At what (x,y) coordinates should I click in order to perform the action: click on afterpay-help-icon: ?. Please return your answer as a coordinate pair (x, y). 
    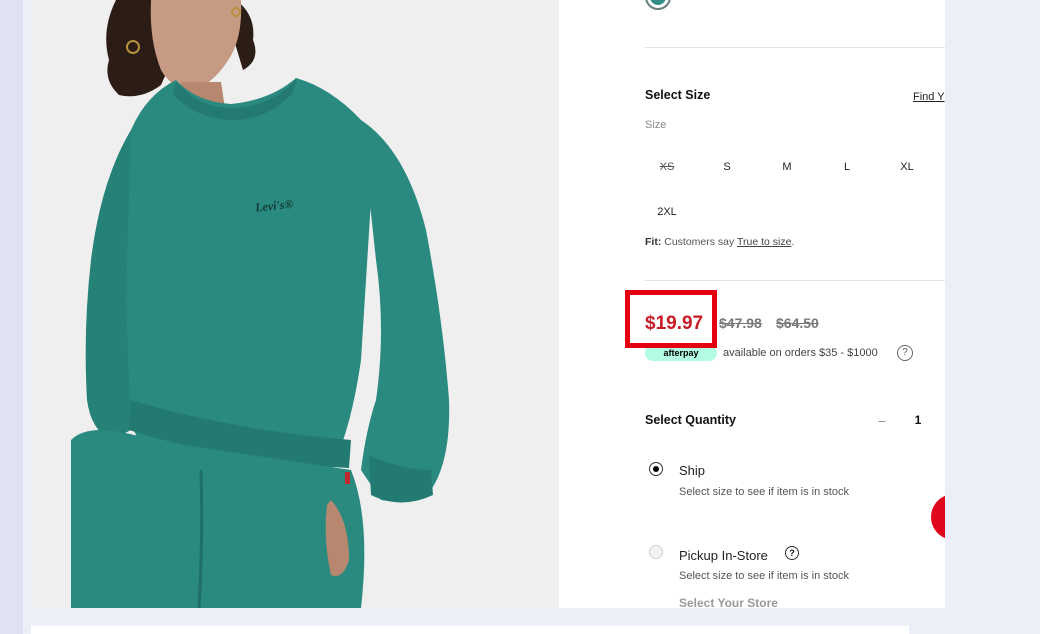
    Looking at the image, I should click on (905, 353).